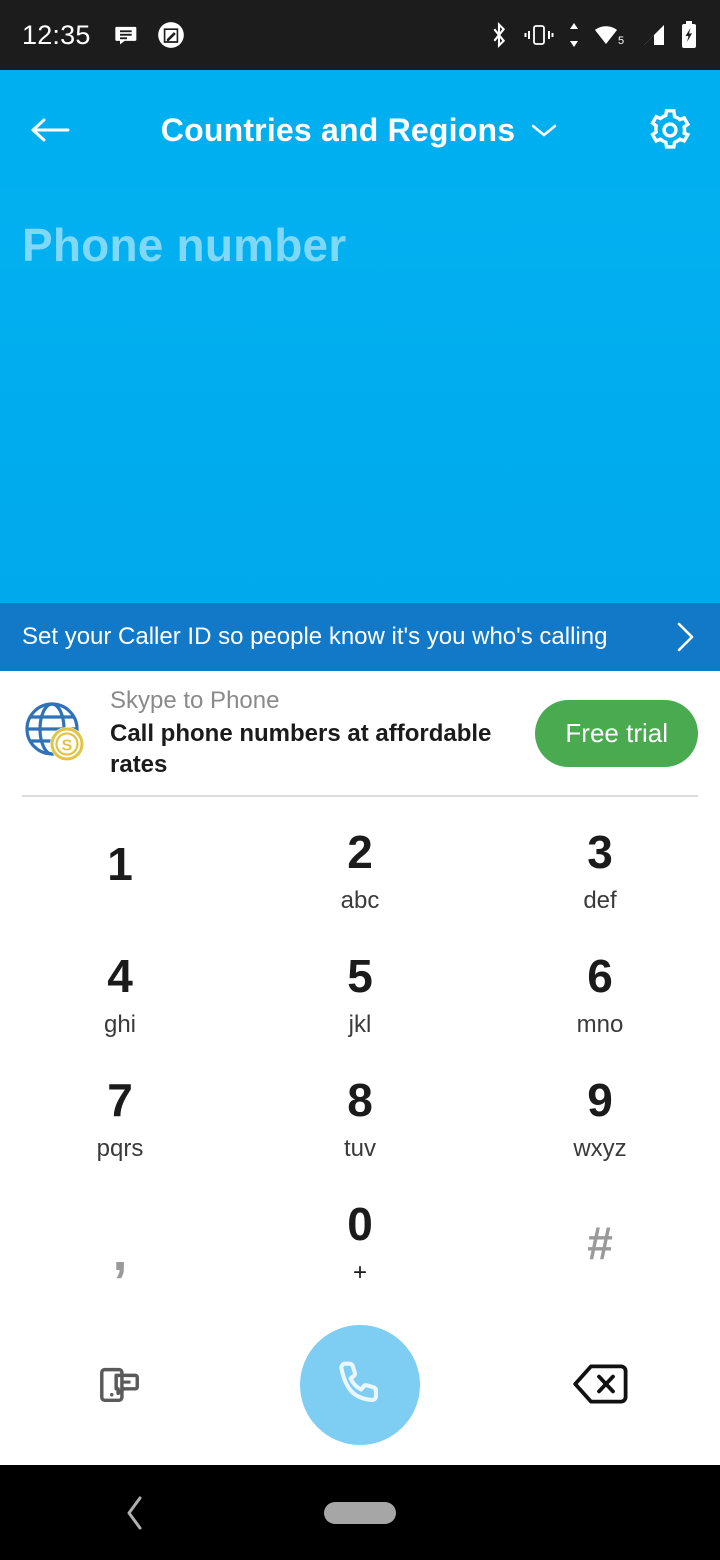  I want to click on status-right-icons: 5, so click(592, 35).